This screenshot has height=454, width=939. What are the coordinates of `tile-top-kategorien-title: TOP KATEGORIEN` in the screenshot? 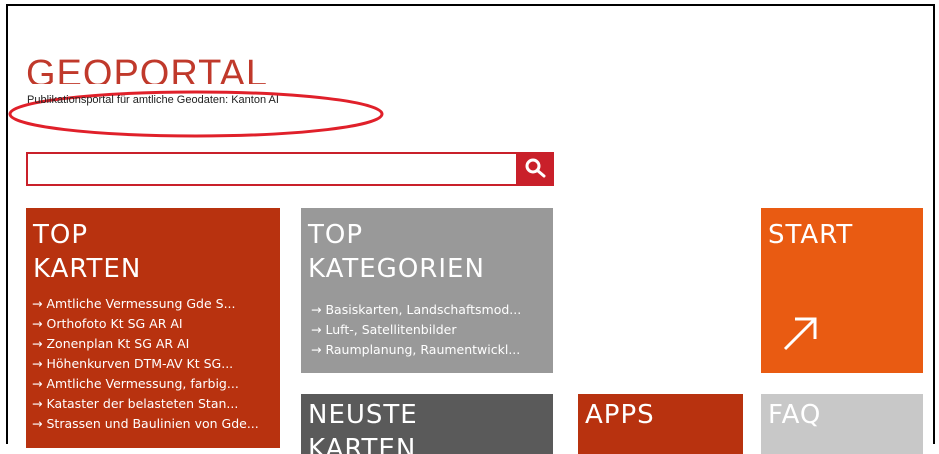 It's located at (396, 252).